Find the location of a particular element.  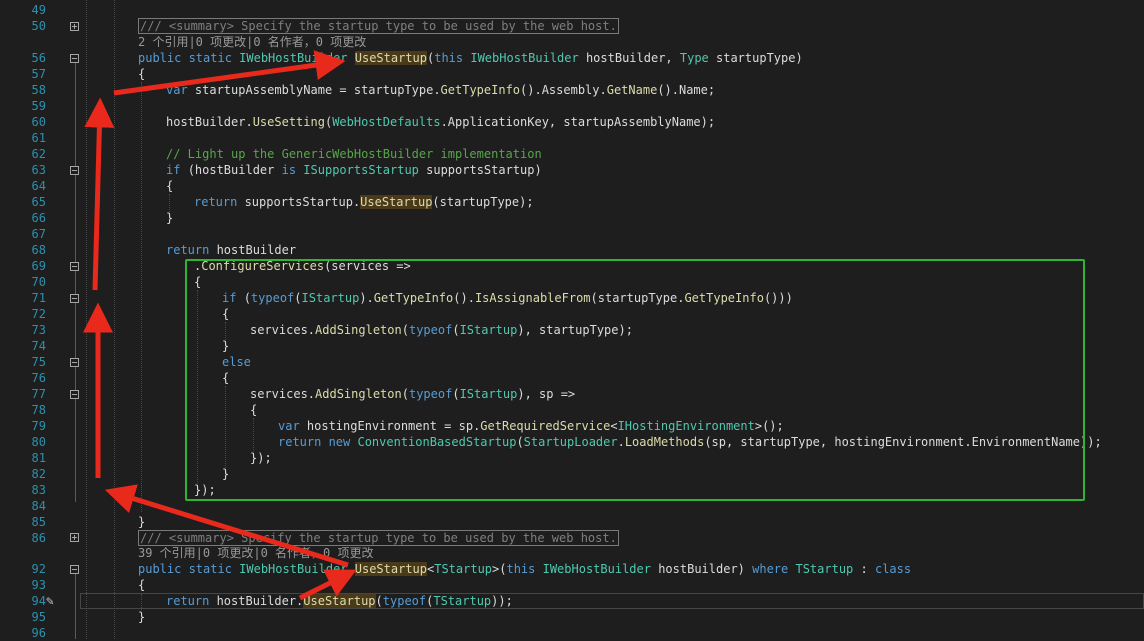

arrow-to-usestartup-definition is located at coordinates (229, 73).